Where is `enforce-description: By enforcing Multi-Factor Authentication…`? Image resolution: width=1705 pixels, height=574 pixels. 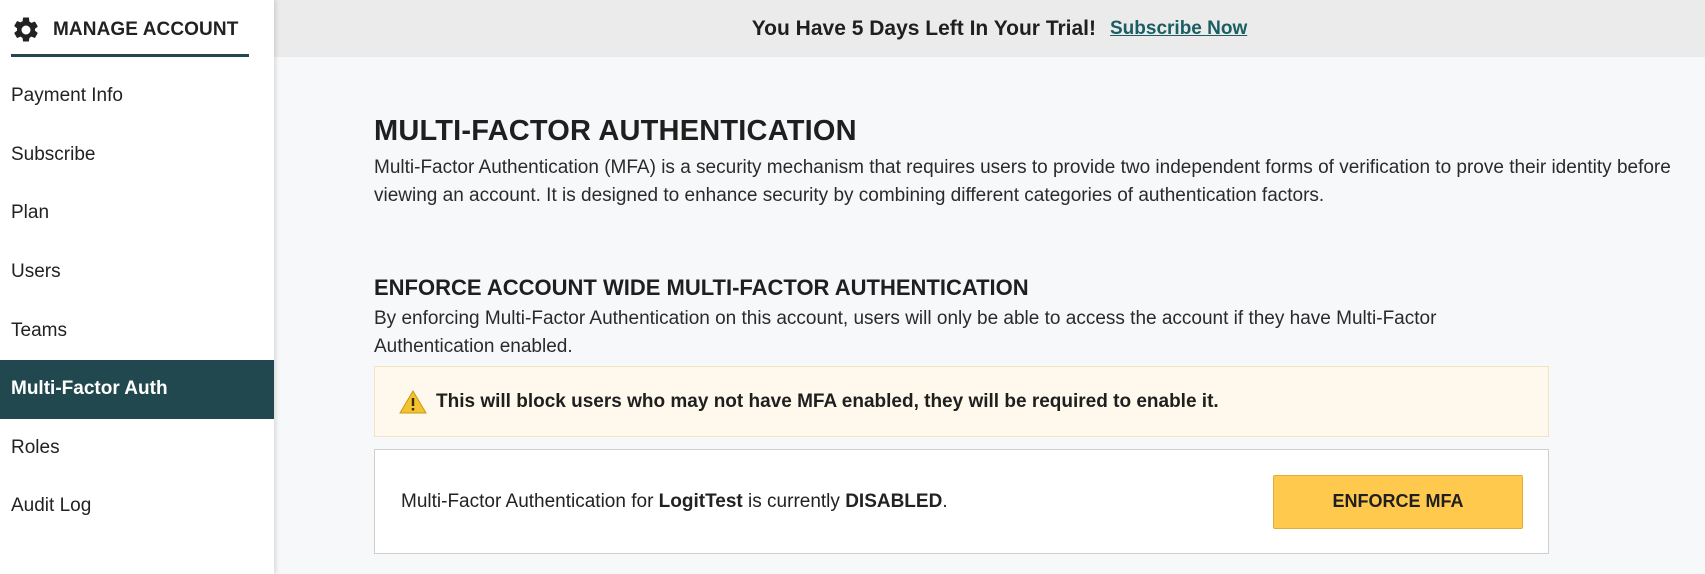
enforce-description: By enforcing Multi-Factor Authentication… is located at coordinates (905, 332).